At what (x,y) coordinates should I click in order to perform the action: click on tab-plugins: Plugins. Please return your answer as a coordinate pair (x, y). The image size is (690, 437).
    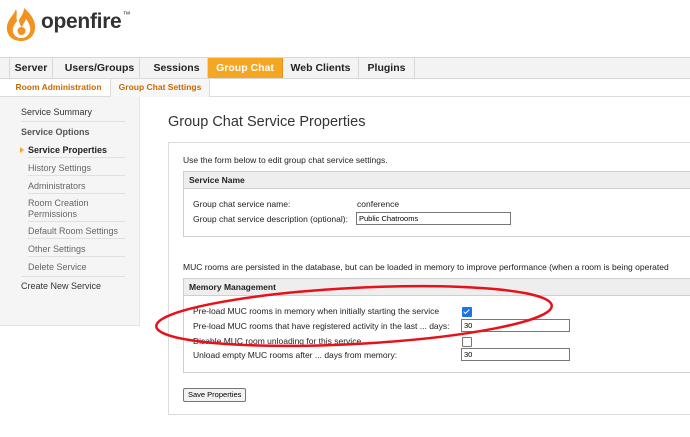
    Looking at the image, I should click on (387, 68).